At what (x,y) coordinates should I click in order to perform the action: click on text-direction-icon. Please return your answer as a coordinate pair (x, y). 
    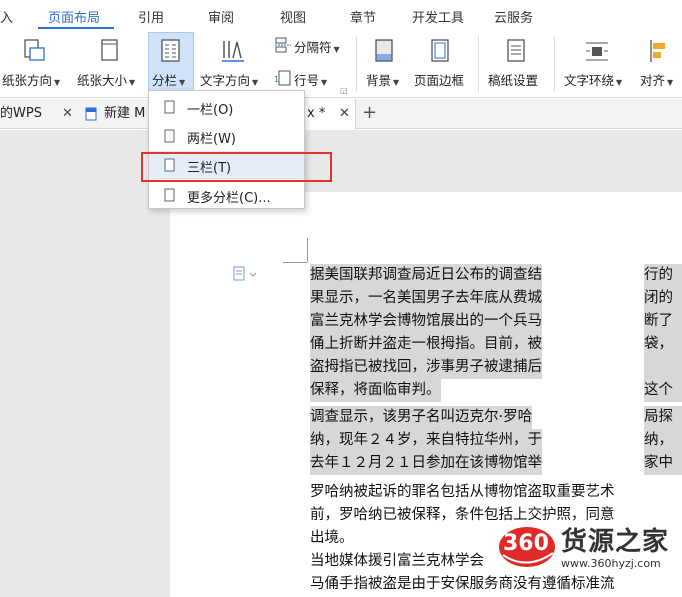
    Looking at the image, I should click on (233, 51).